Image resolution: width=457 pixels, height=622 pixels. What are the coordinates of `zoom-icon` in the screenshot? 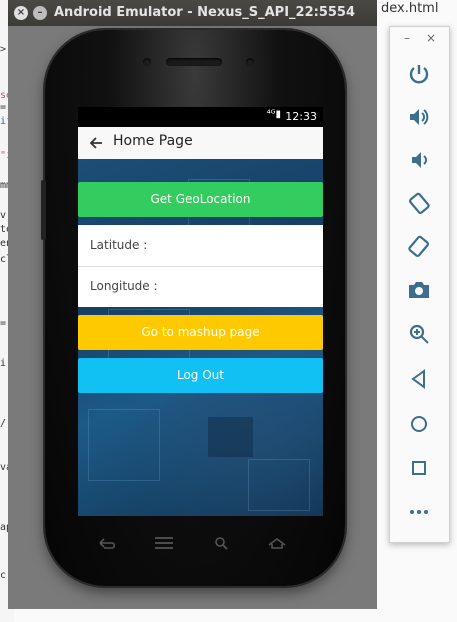 It's located at (419, 334).